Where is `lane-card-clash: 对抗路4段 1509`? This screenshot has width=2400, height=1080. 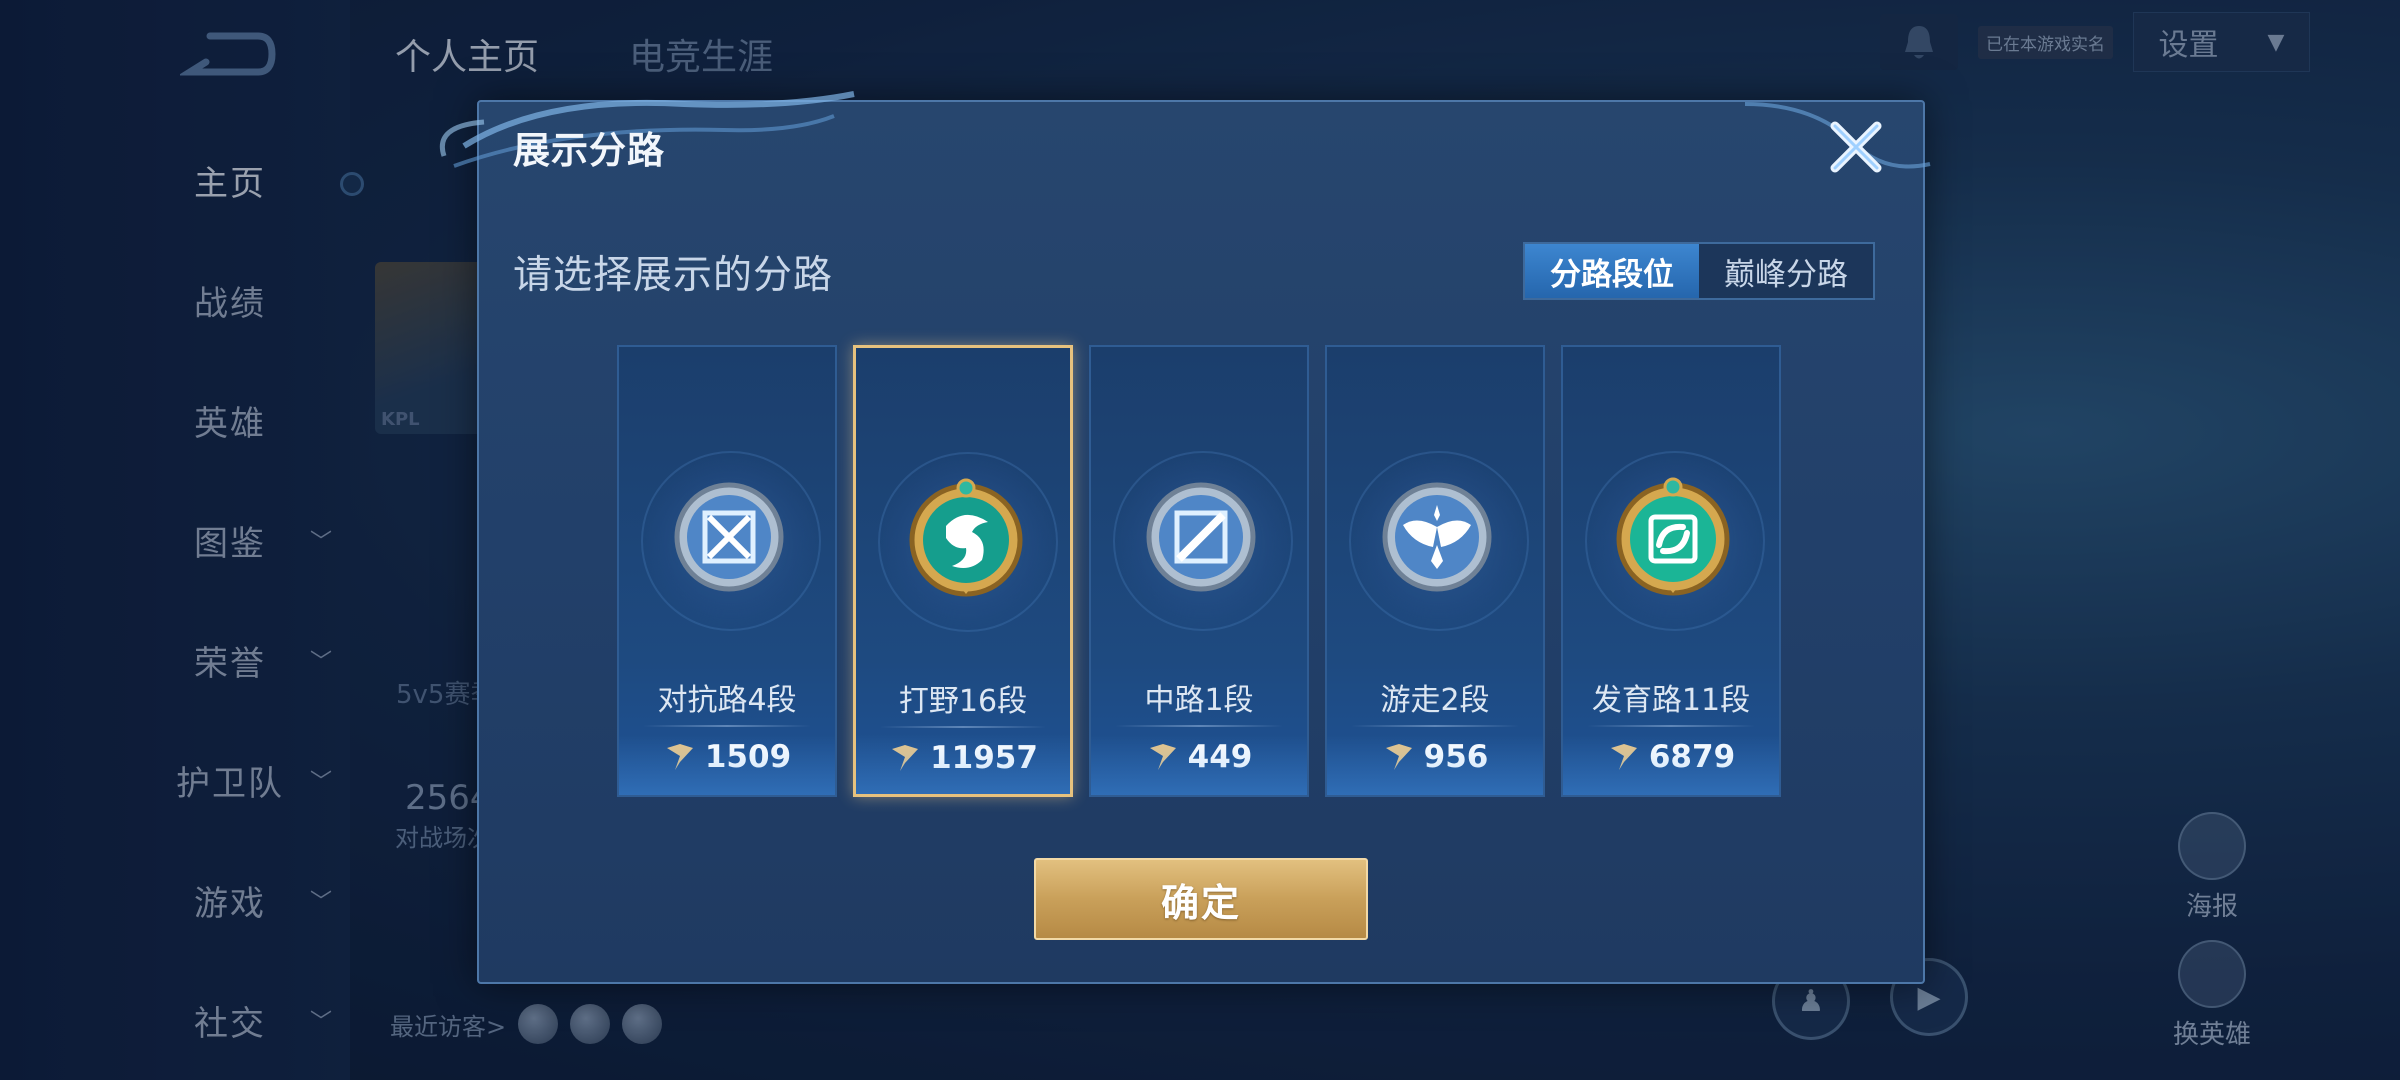
lane-card-clash: 对抗路4段 1509 is located at coordinates (727, 571).